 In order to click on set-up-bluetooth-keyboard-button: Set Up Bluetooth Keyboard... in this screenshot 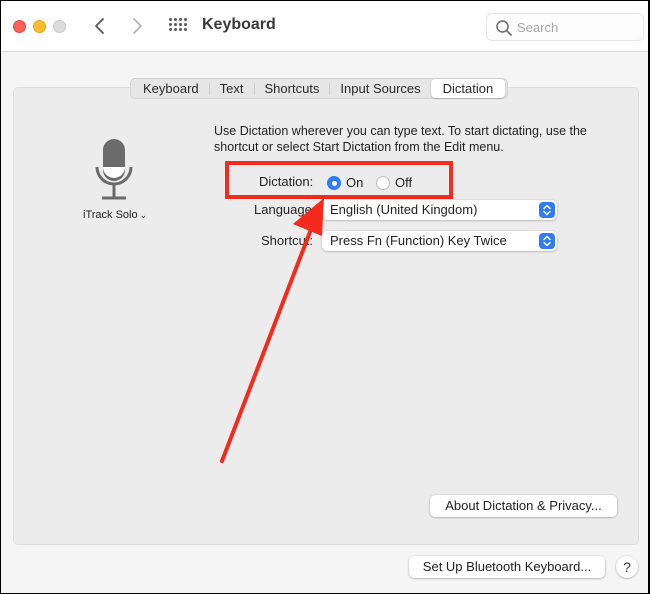, I will do `click(507, 567)`.